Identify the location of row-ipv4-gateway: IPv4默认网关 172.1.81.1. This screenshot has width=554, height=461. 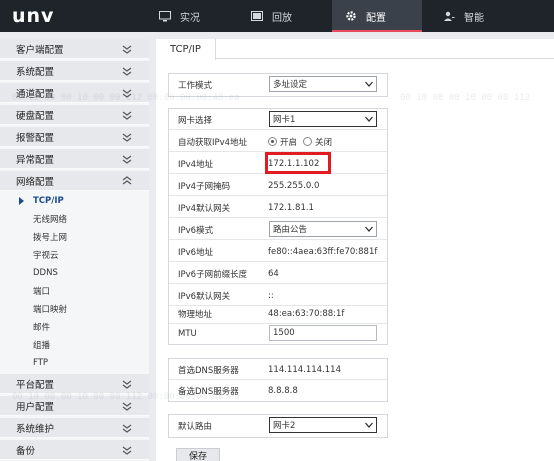
(278, 207).